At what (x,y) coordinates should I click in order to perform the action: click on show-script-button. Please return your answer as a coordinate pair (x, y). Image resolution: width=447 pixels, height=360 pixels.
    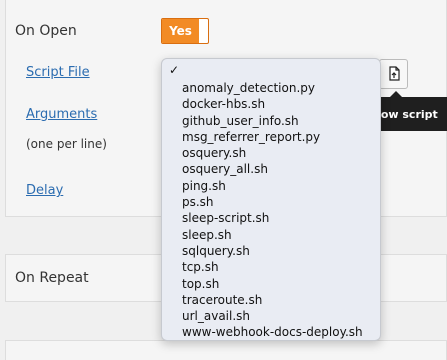
    Looking at the image, I should click on (393, 74).